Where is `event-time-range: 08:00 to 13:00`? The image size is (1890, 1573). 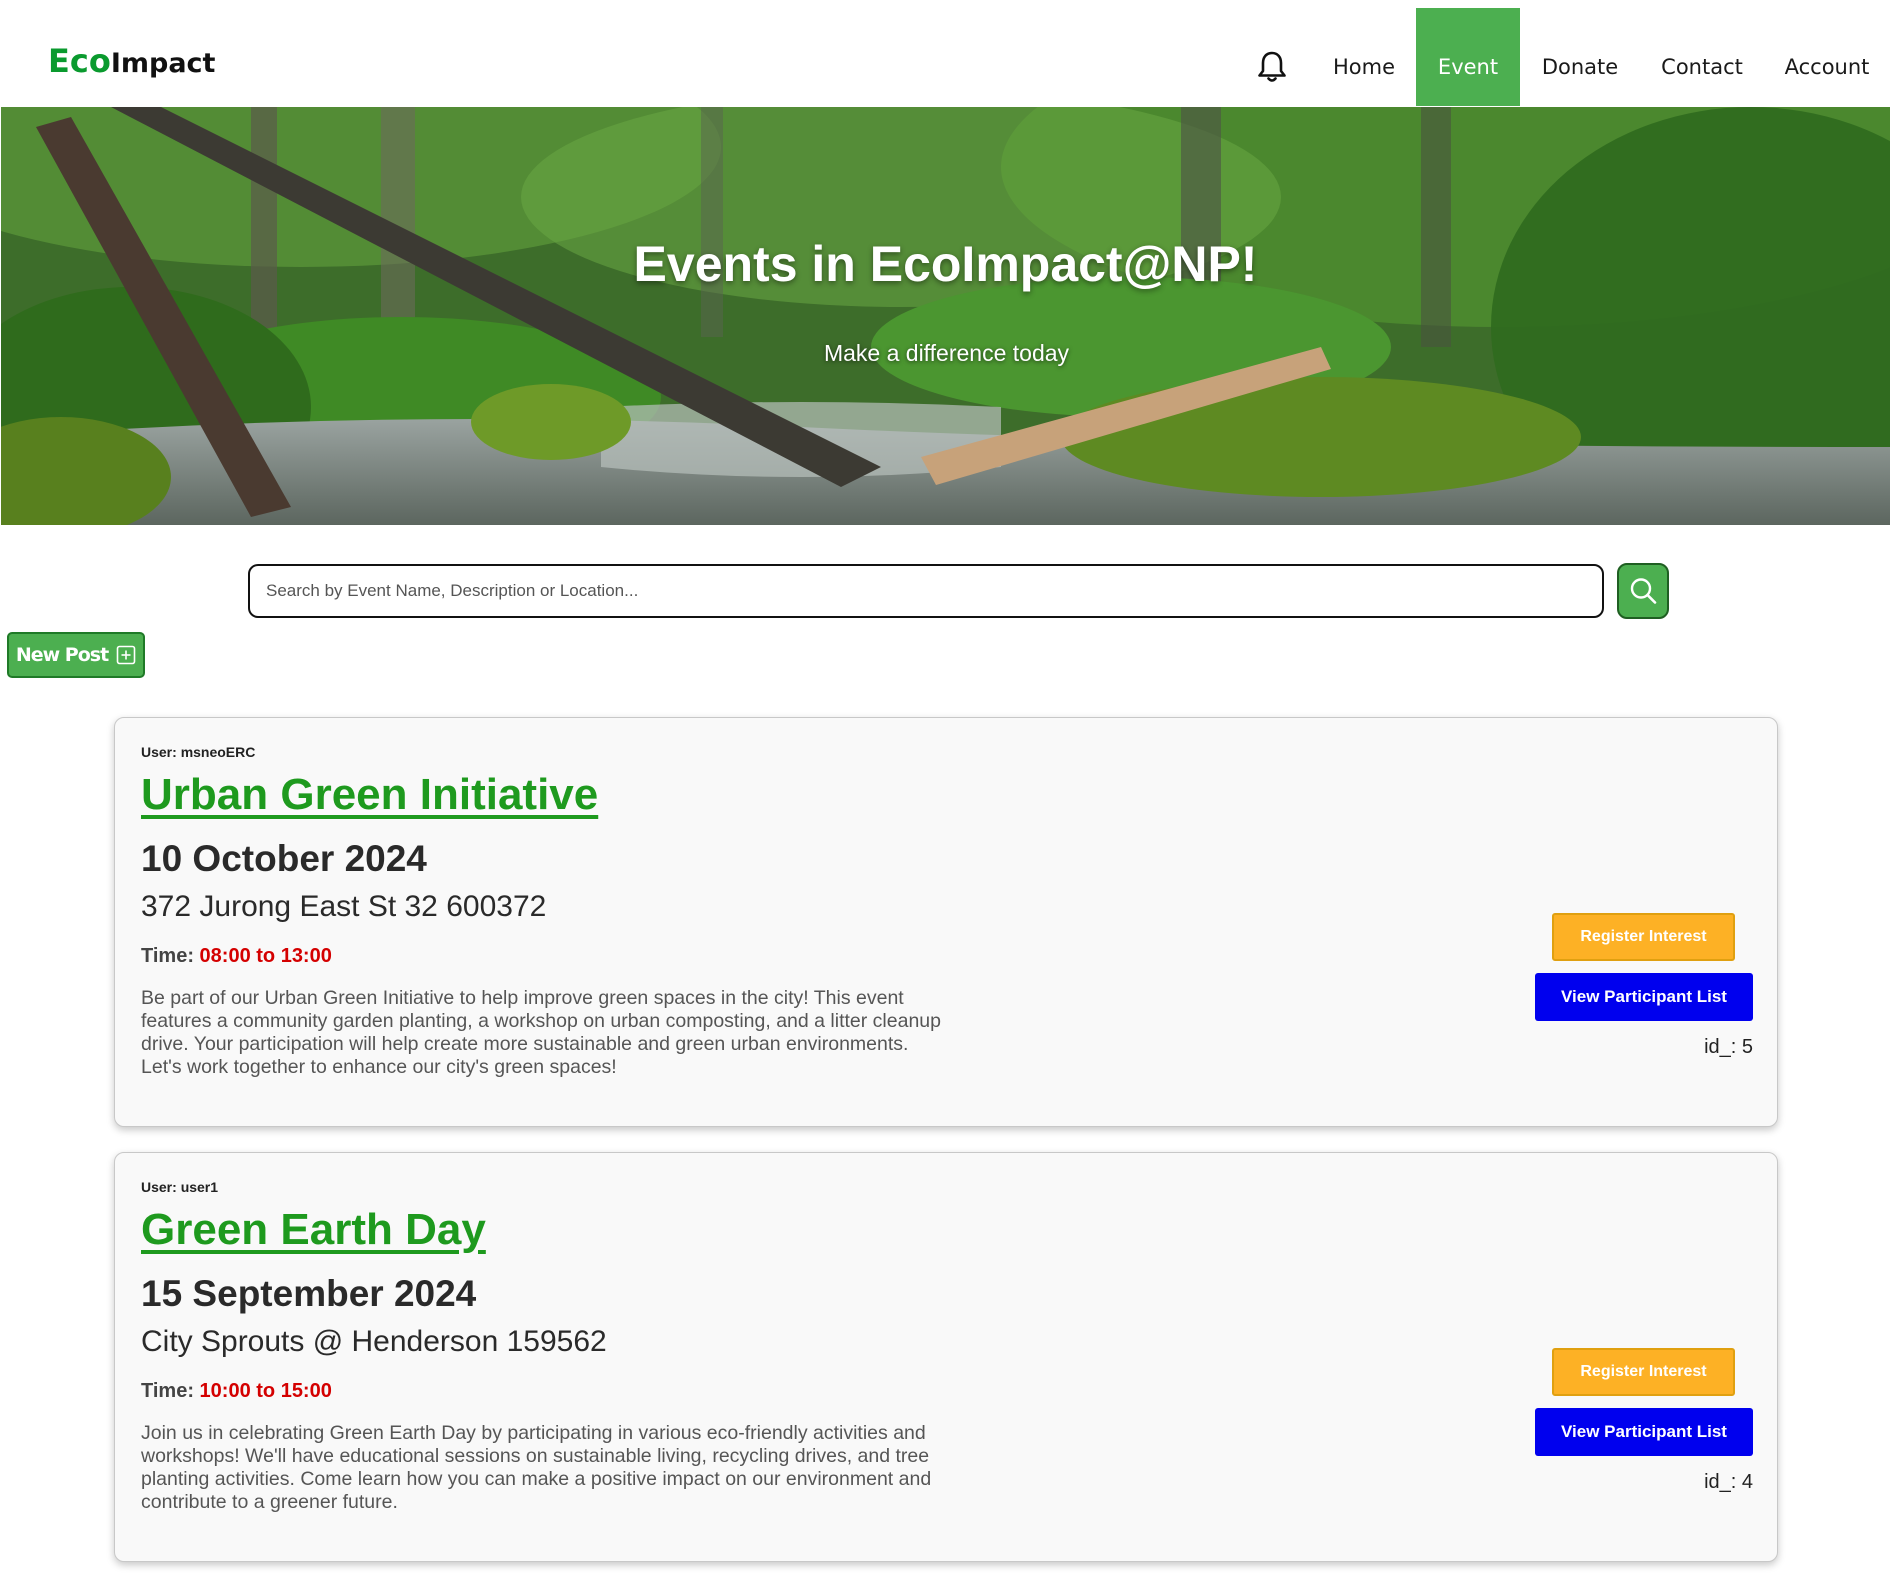 event-time-range: 08:00 to 13:00 is located at coordinates (265, 956).